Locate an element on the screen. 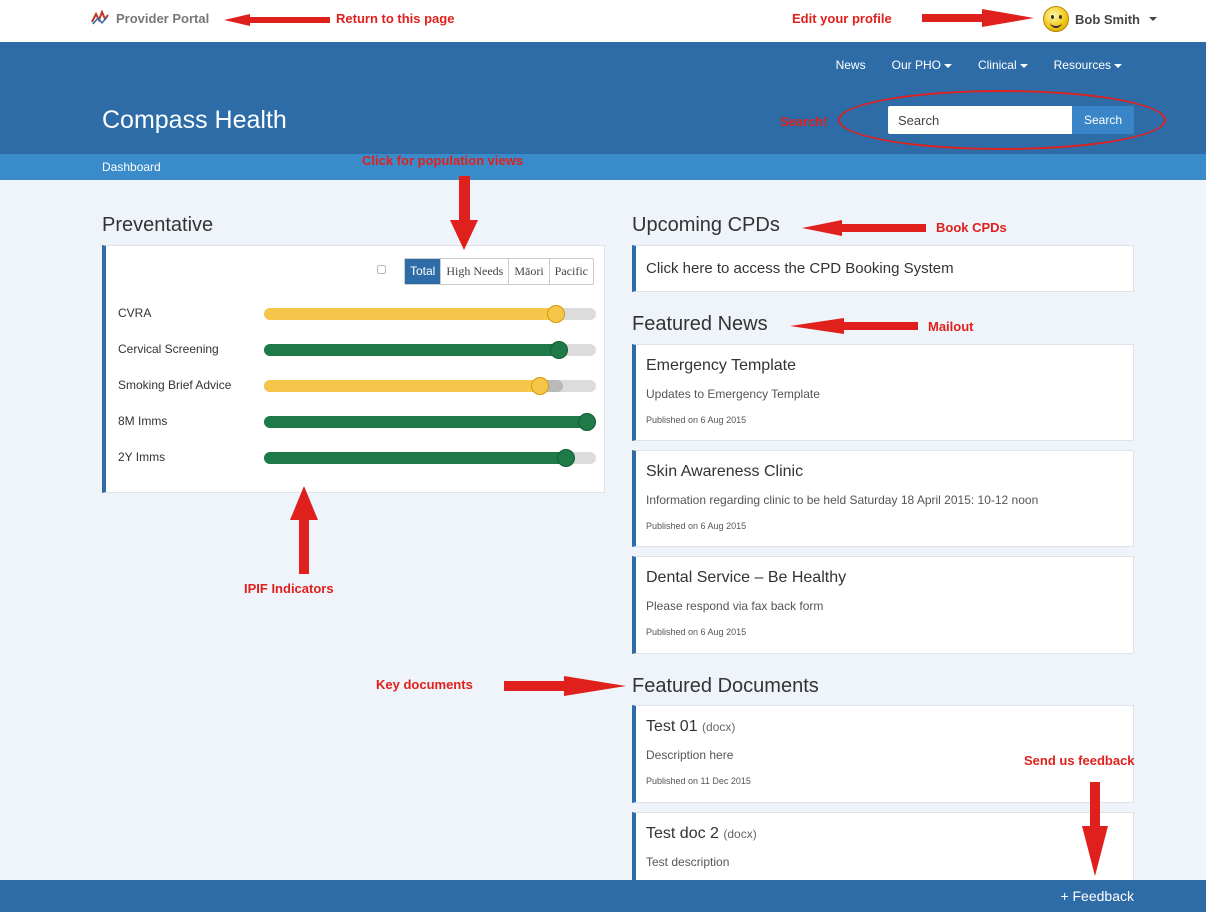  ipif-arrow is located at coordinates (304, 530).